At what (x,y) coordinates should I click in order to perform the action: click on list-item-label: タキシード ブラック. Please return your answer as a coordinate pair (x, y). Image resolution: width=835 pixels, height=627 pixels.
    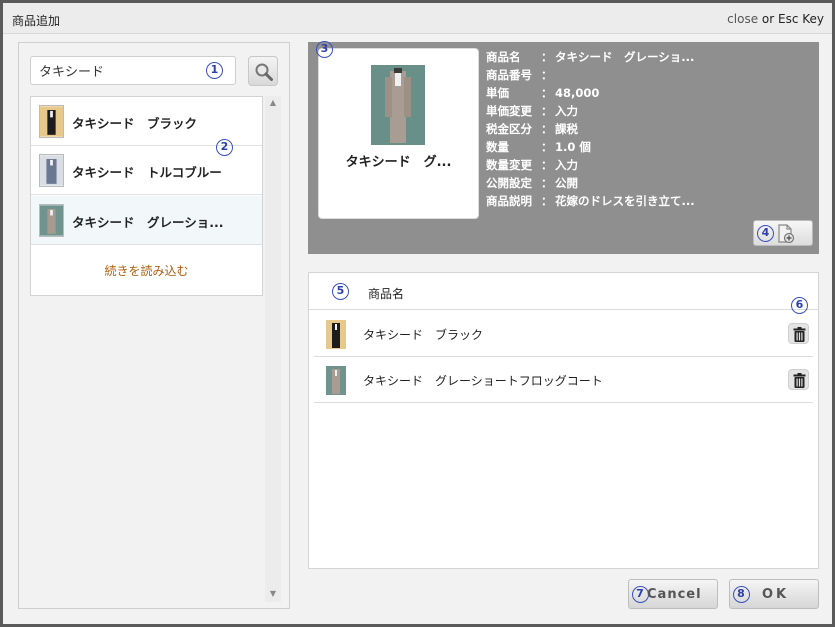
    Looking at the image, I should click on (135, 123).